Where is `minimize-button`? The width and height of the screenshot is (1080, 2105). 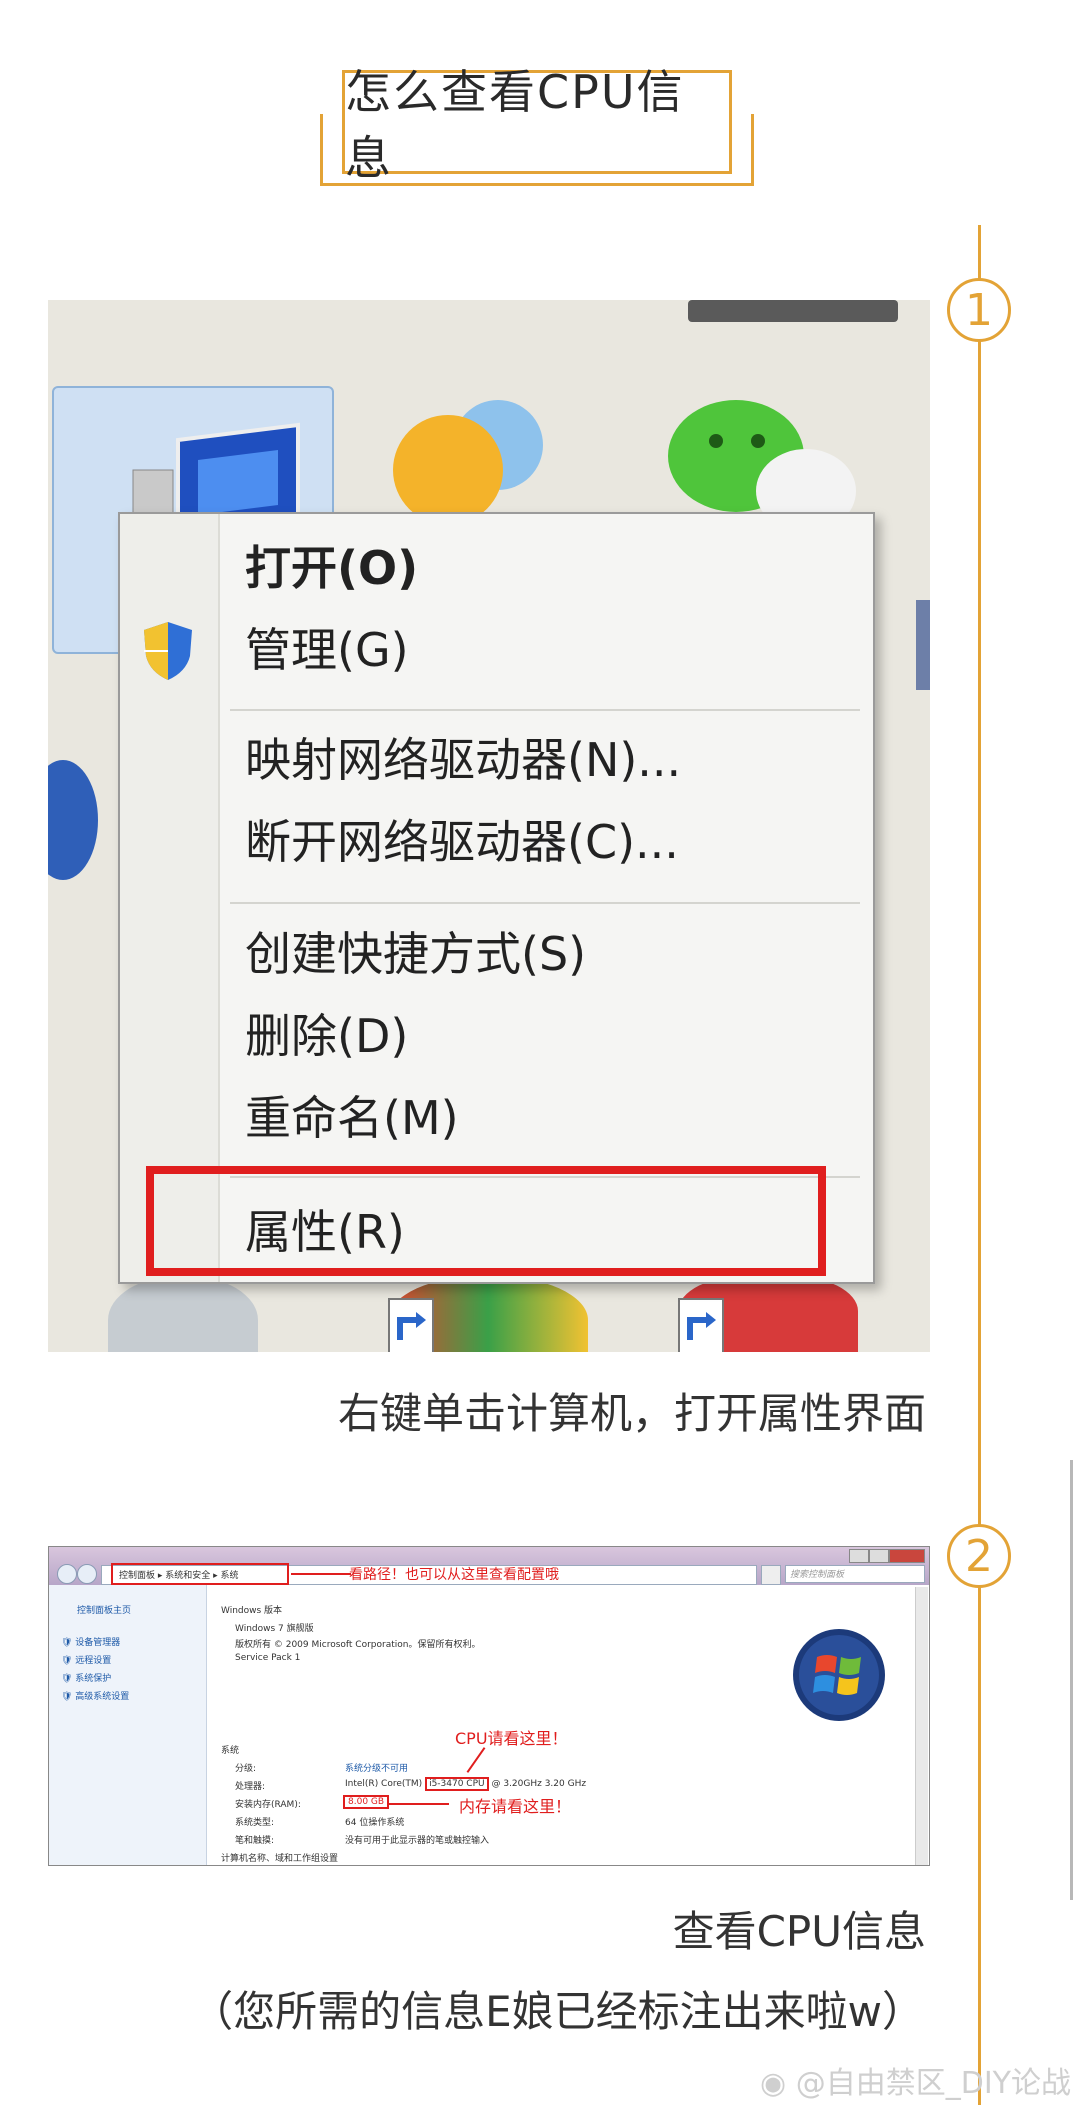 minimize-button is located at coordinates (859, 1556).